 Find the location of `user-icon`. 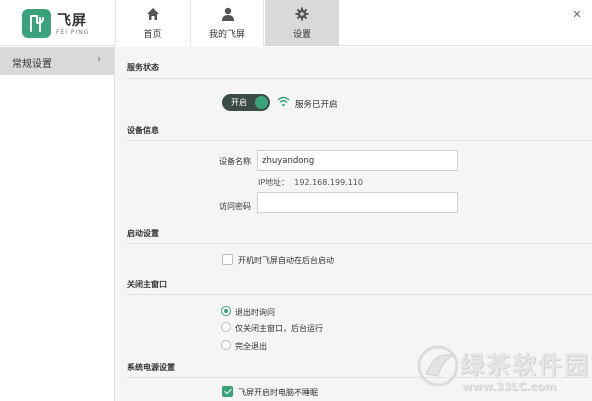

user-icon is located at coordinates (228, 14).